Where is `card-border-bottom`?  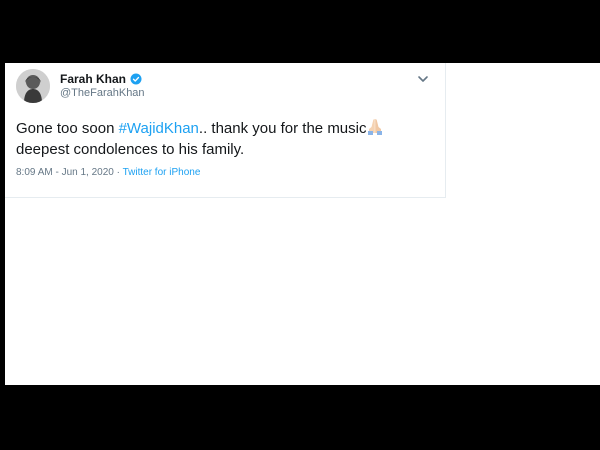 card-border-bottom is located at coordinates (225, 197).